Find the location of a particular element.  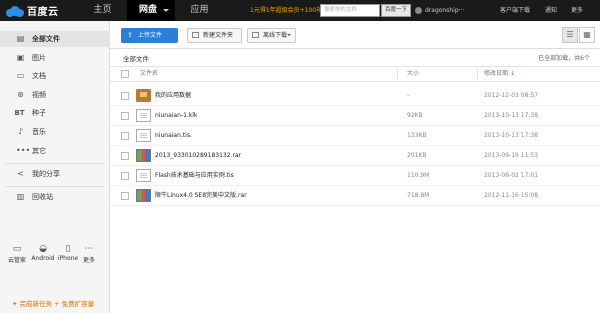

sort-desc-icon: ↓ is located at coordinates (512, 73).